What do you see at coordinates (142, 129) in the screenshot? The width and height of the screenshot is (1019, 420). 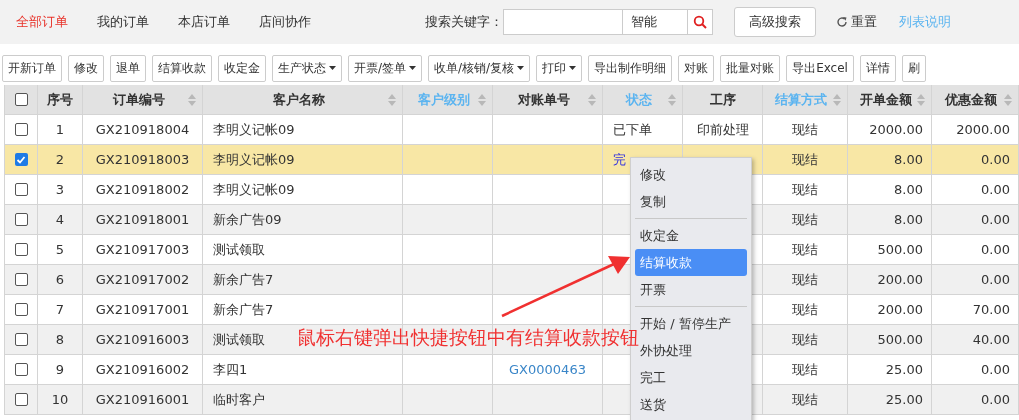 I see `table-cell-text: GX210918004` at bounding box center [142, 129].